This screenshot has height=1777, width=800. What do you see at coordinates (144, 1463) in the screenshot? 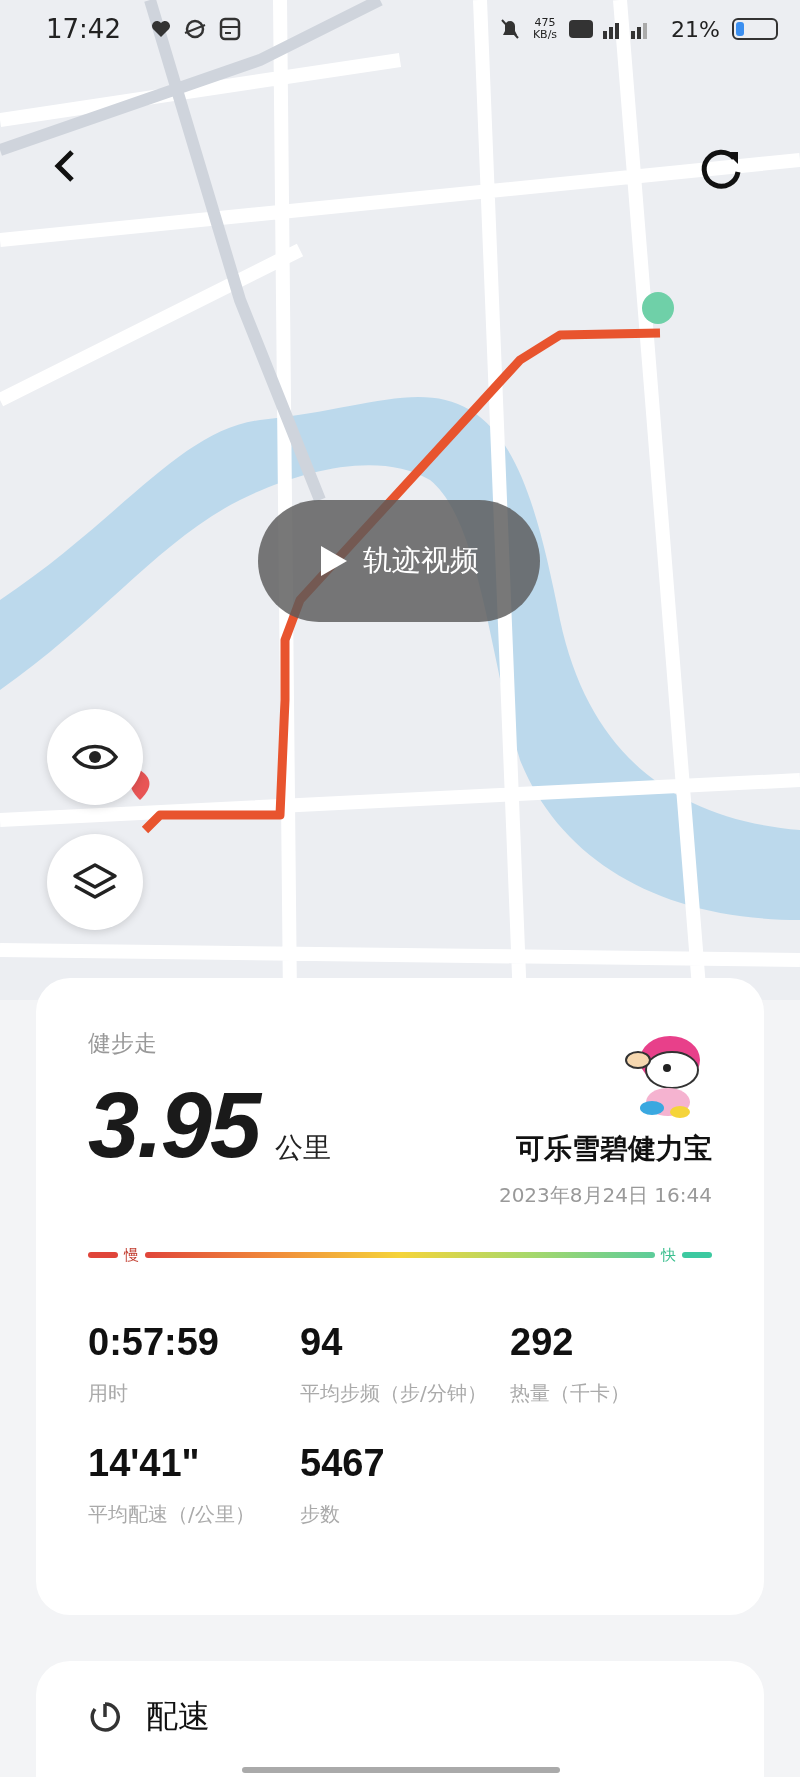
I see `stat-value: 14'41"` at bounding box center [144, 1463].